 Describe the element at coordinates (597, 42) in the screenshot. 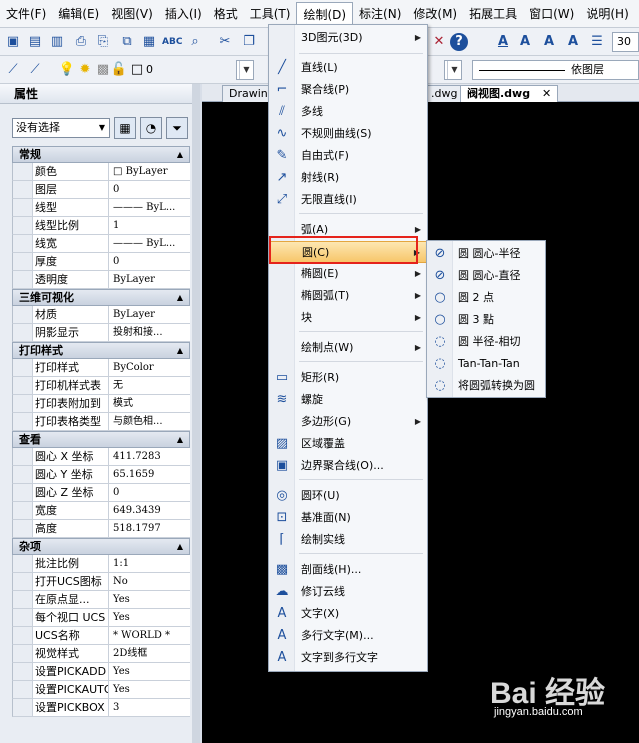

I see `properties-icon: ☰` at that location.